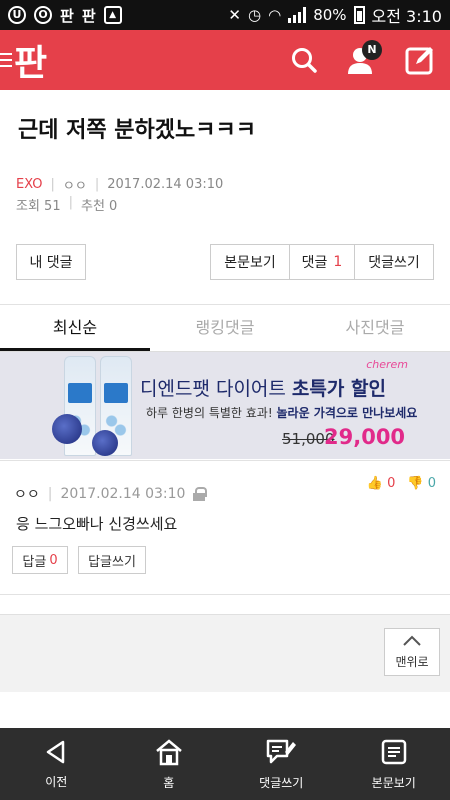  Describe the element at coordinates (97, 524) in the screenshot. I see `comment-text: 응 느그오빠나 신경쓰세요` at that location.